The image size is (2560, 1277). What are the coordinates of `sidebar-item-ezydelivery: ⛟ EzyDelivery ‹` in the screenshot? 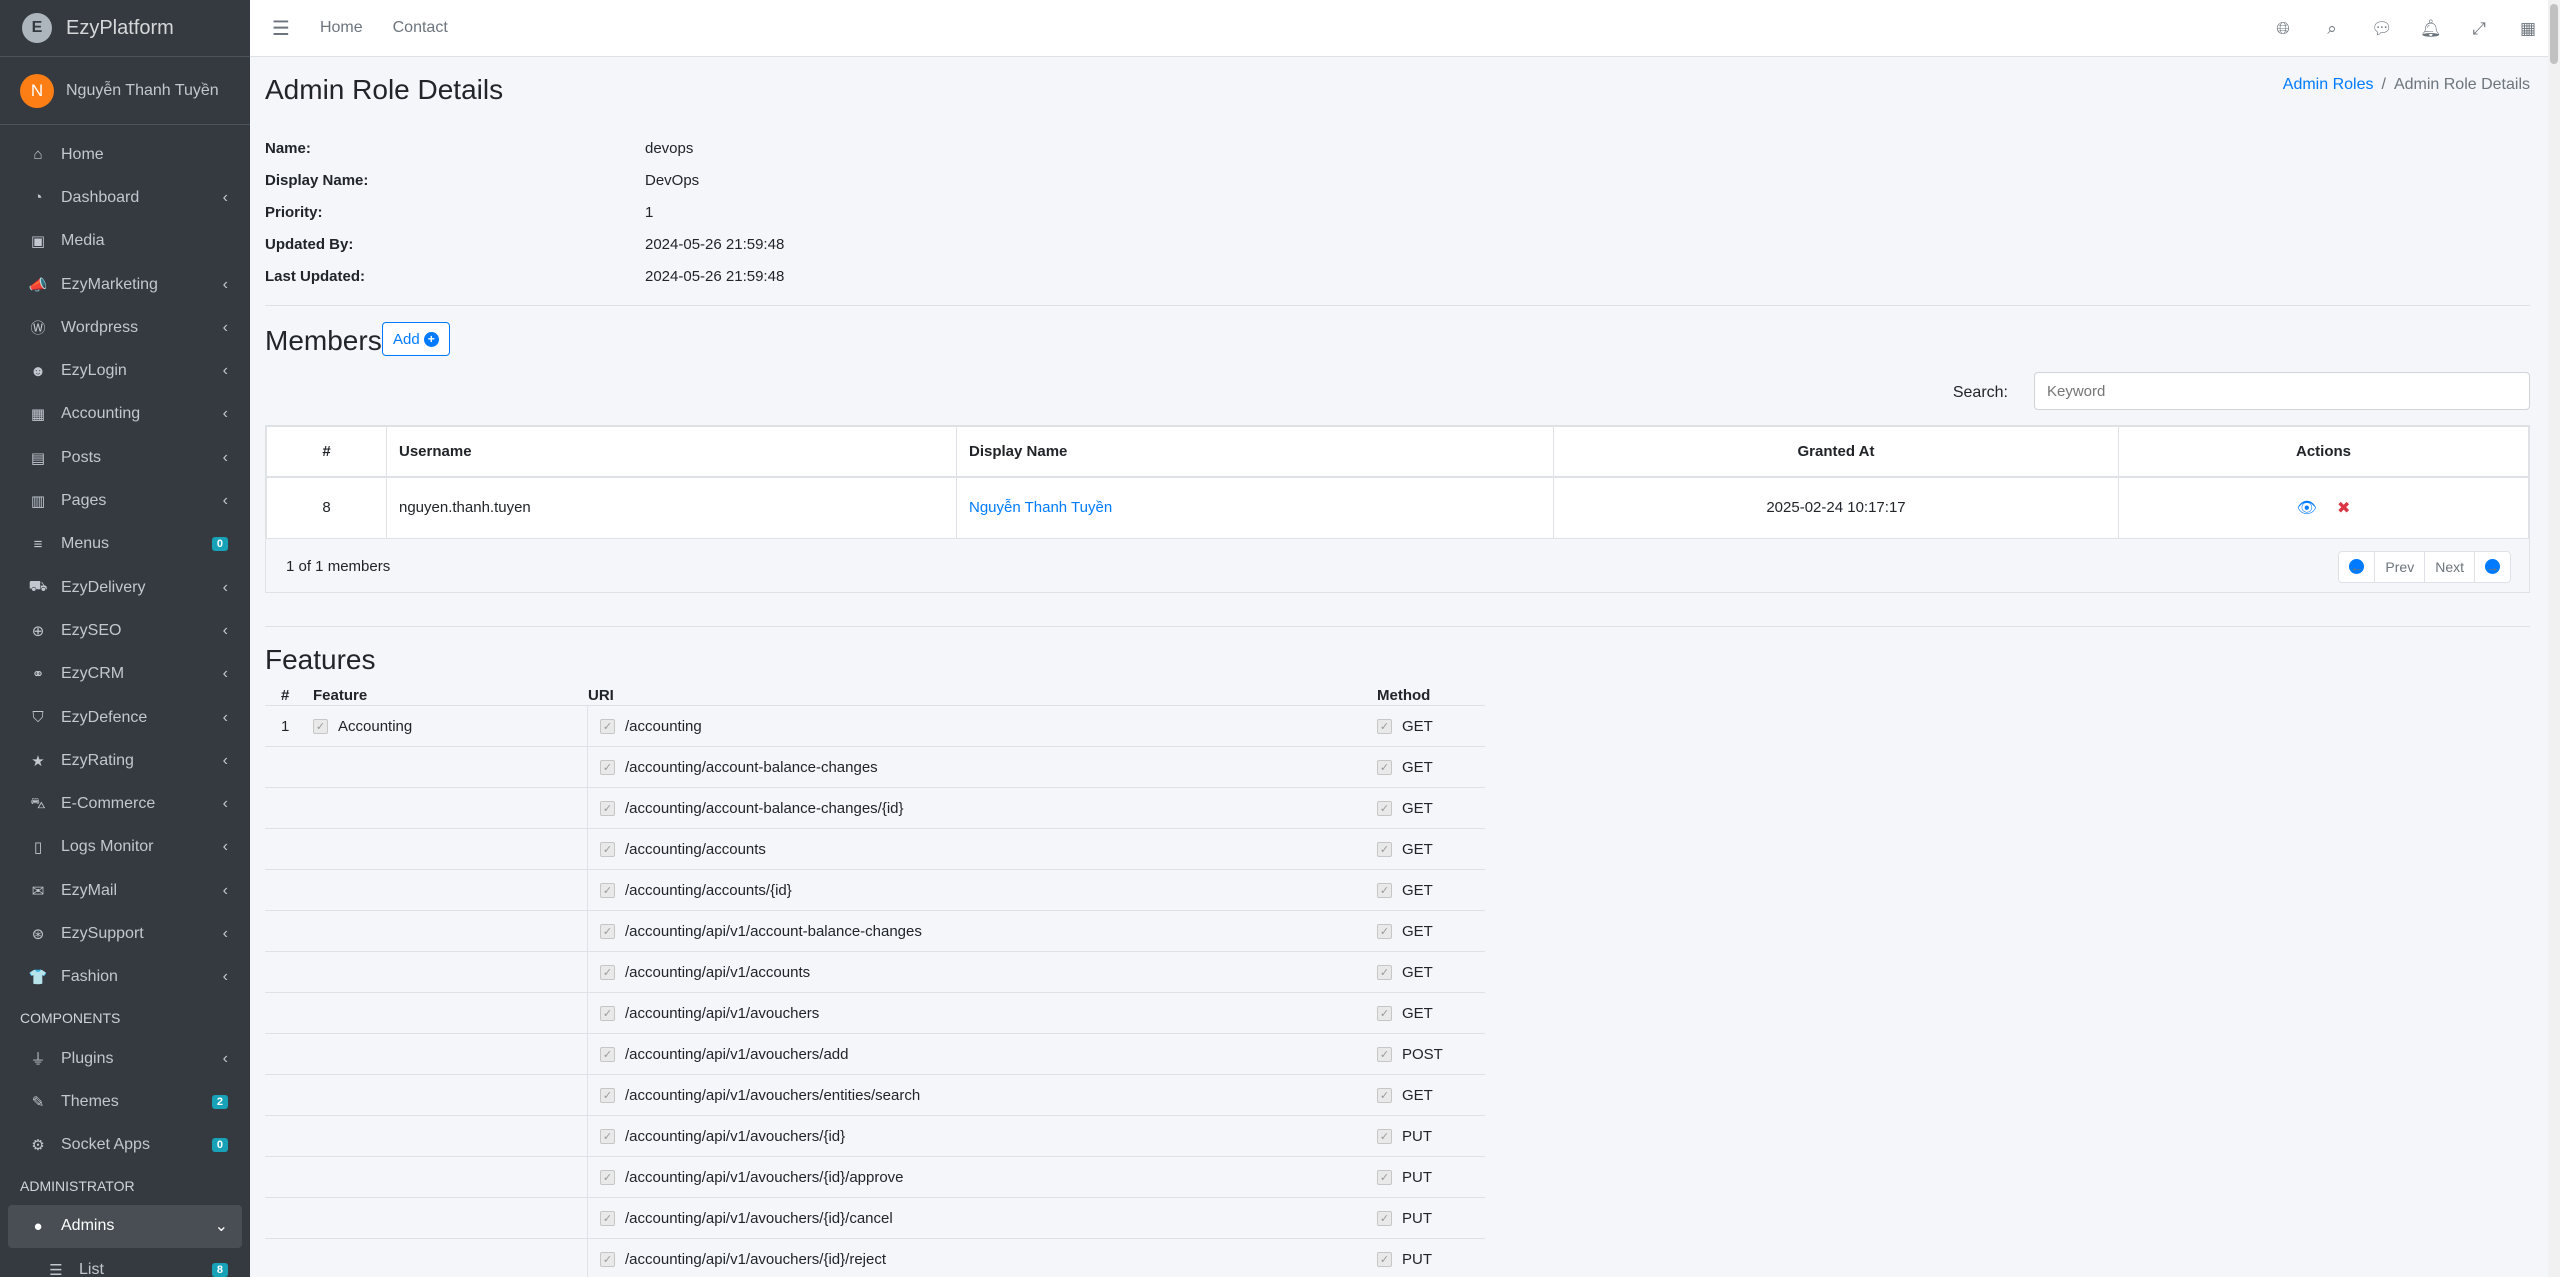 It's located at (125, 587).